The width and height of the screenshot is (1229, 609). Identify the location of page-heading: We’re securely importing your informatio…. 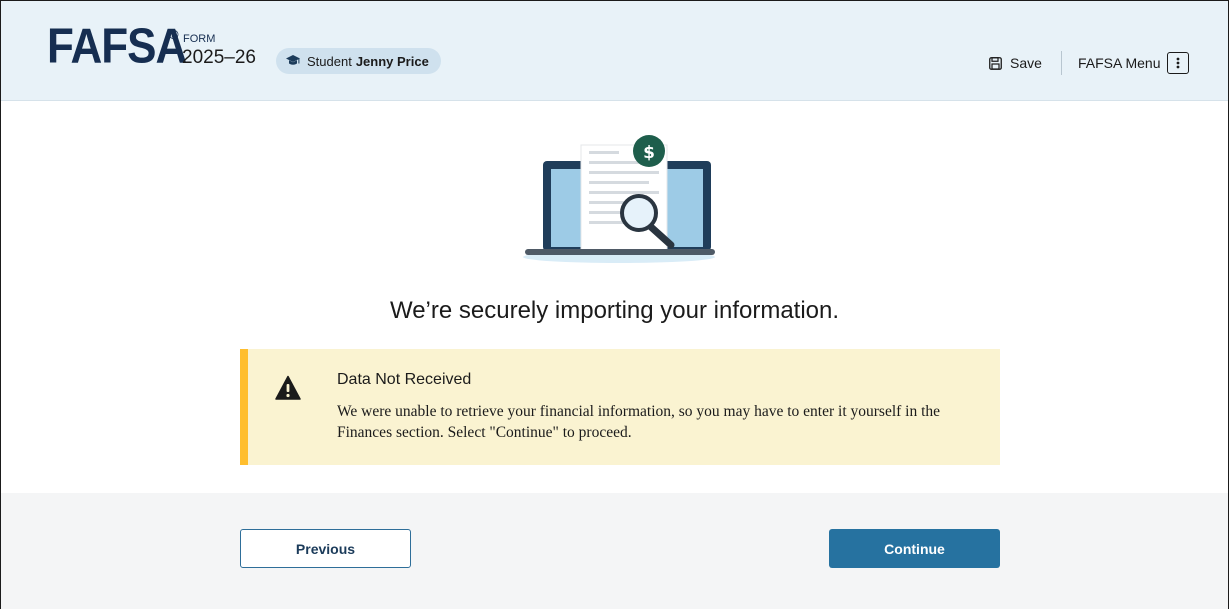
(614, 310).